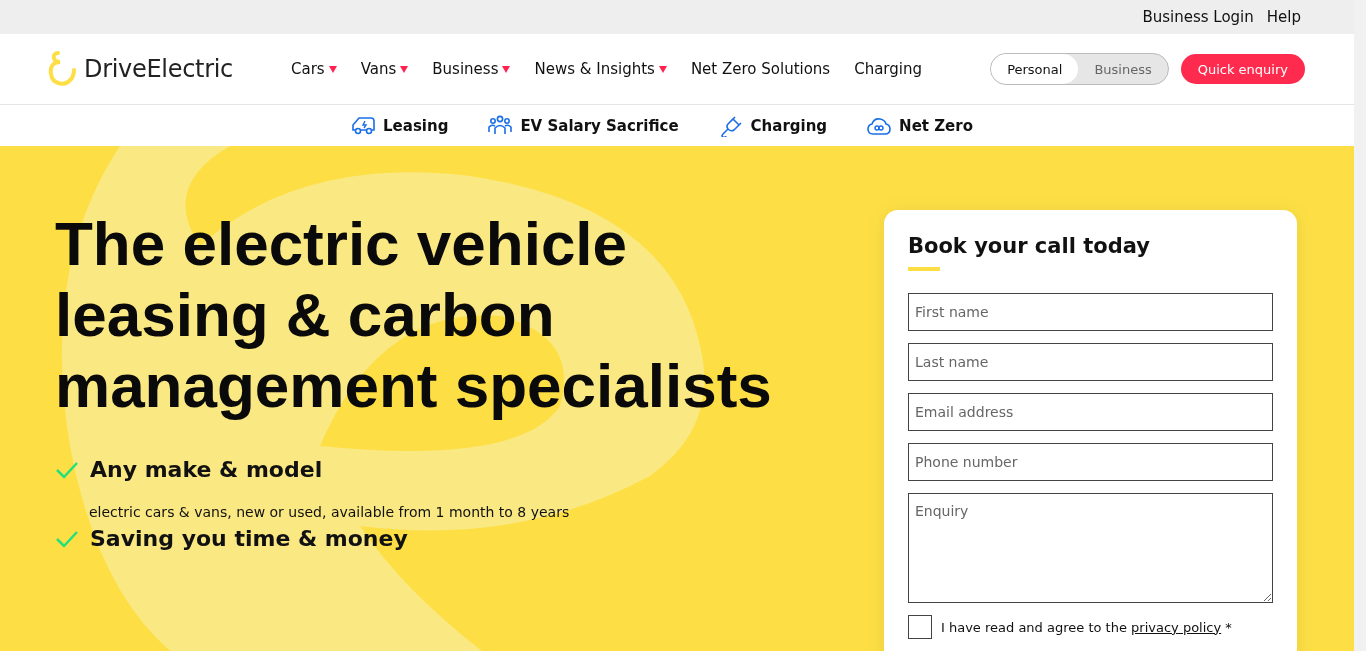 This screenshot has width=1366, height=651. I want to click on nav-link: News & Insights, so click(600, 69).